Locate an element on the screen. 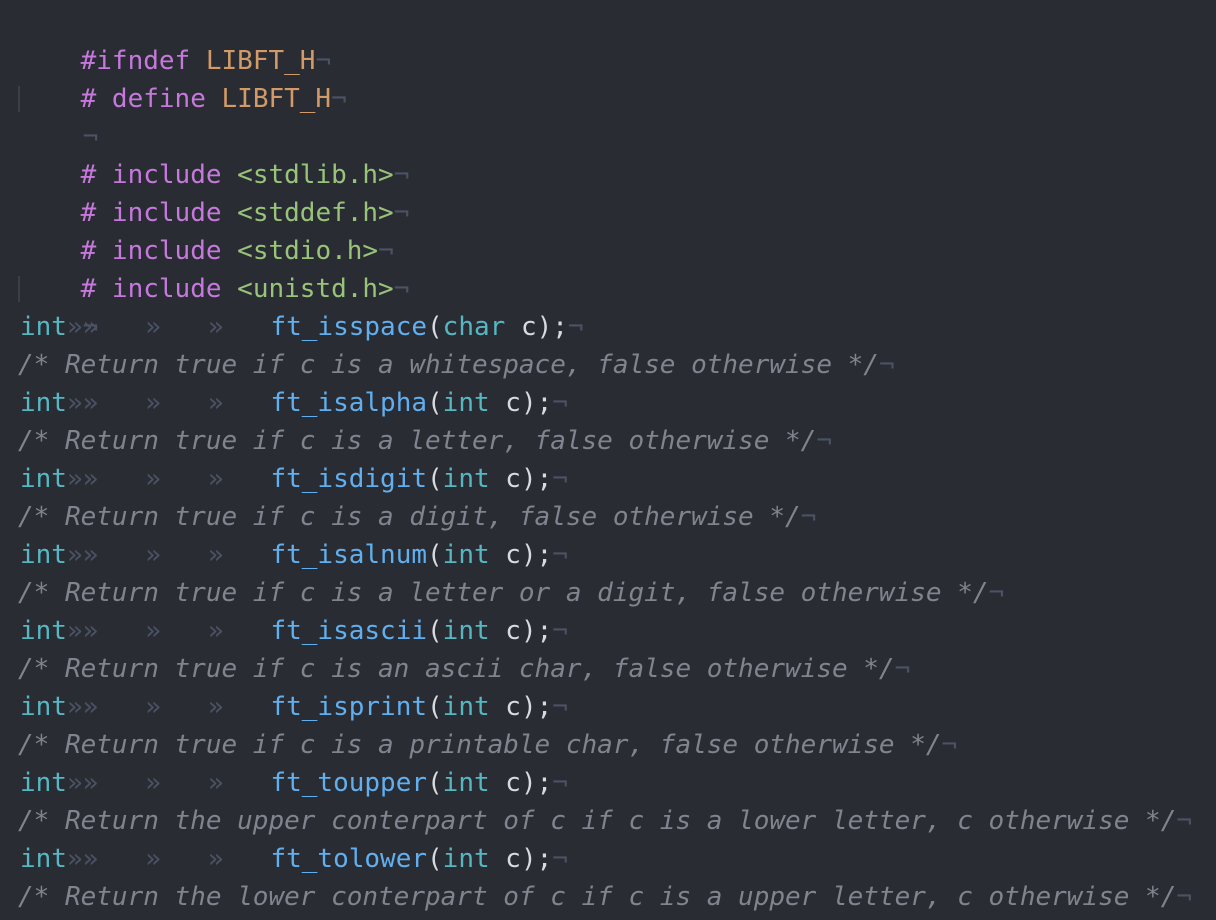 The width and height of the screenshot is (1216, 920). function-name: ft_isprint is located at coordinates (349, 707).